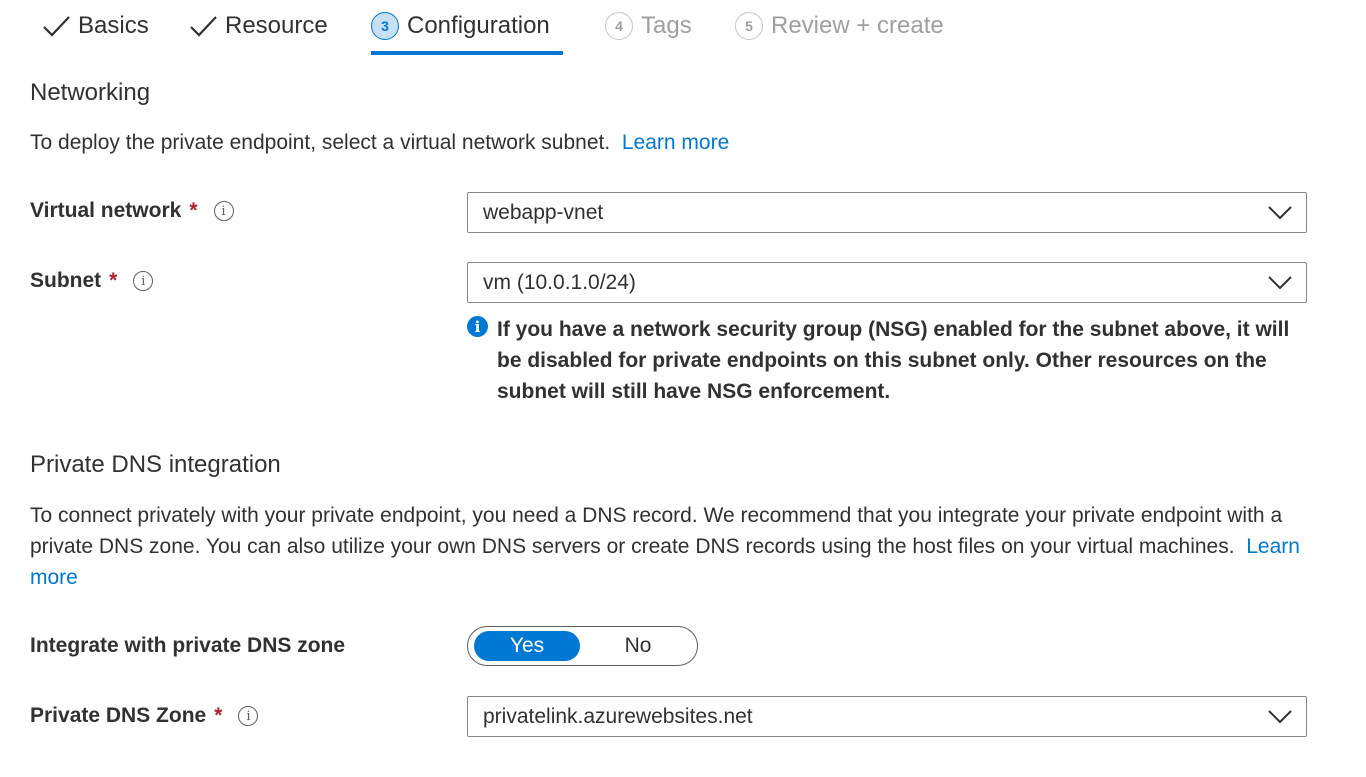 Image resolution: width=1366 pixels, height=777 pixels. I want to click on tab-label: Resource, so click(276, 25).